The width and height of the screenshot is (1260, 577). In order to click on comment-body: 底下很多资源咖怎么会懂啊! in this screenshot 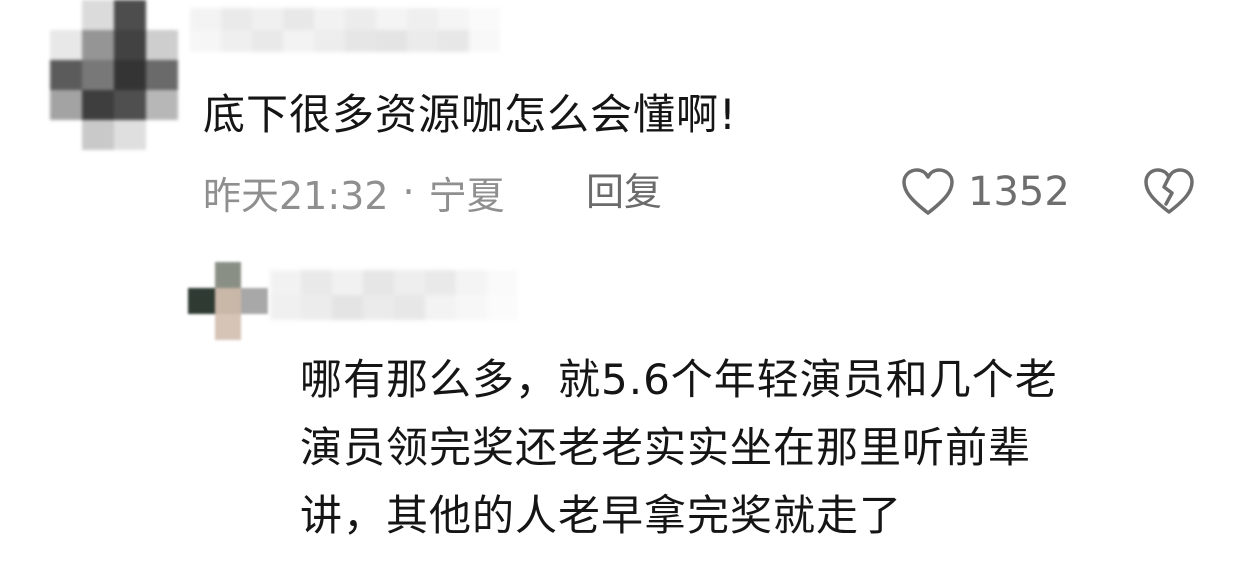, I will do `click(470, 114)`.